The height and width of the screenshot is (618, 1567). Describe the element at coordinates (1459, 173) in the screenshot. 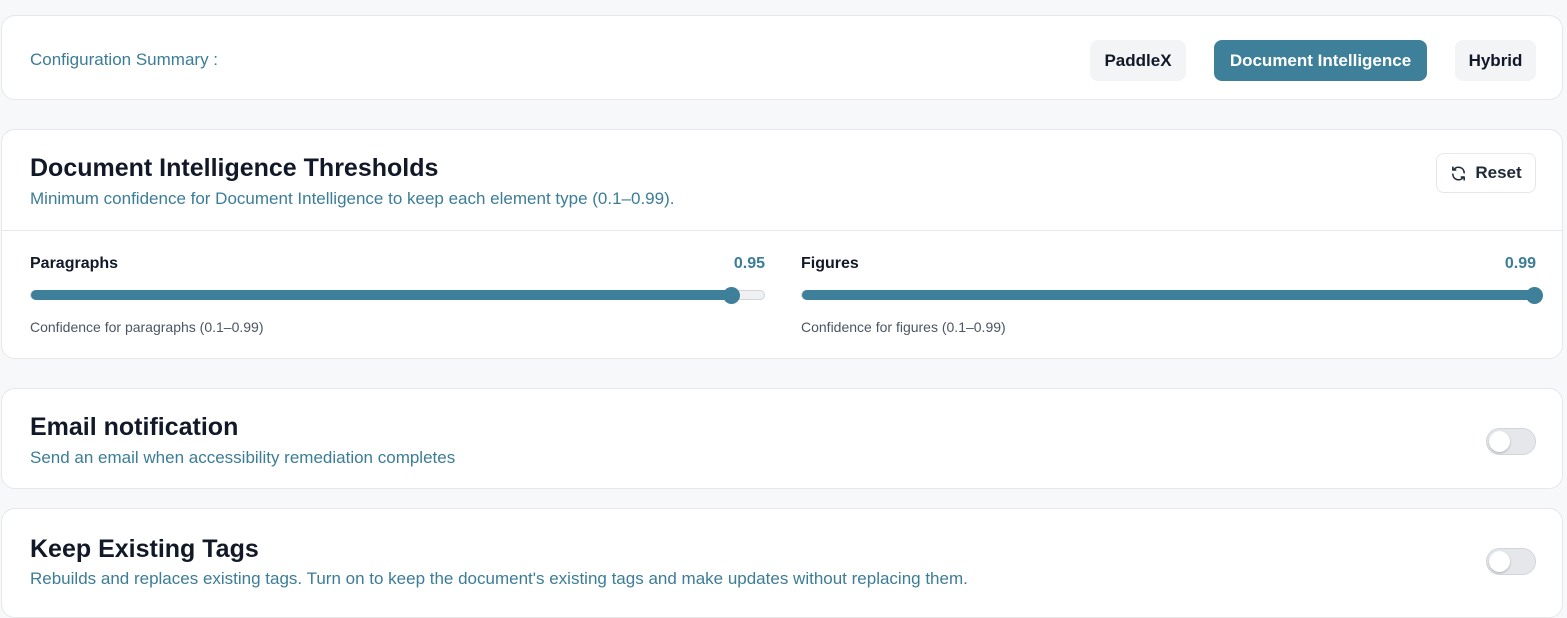

I see `refresh-icon` at that location.